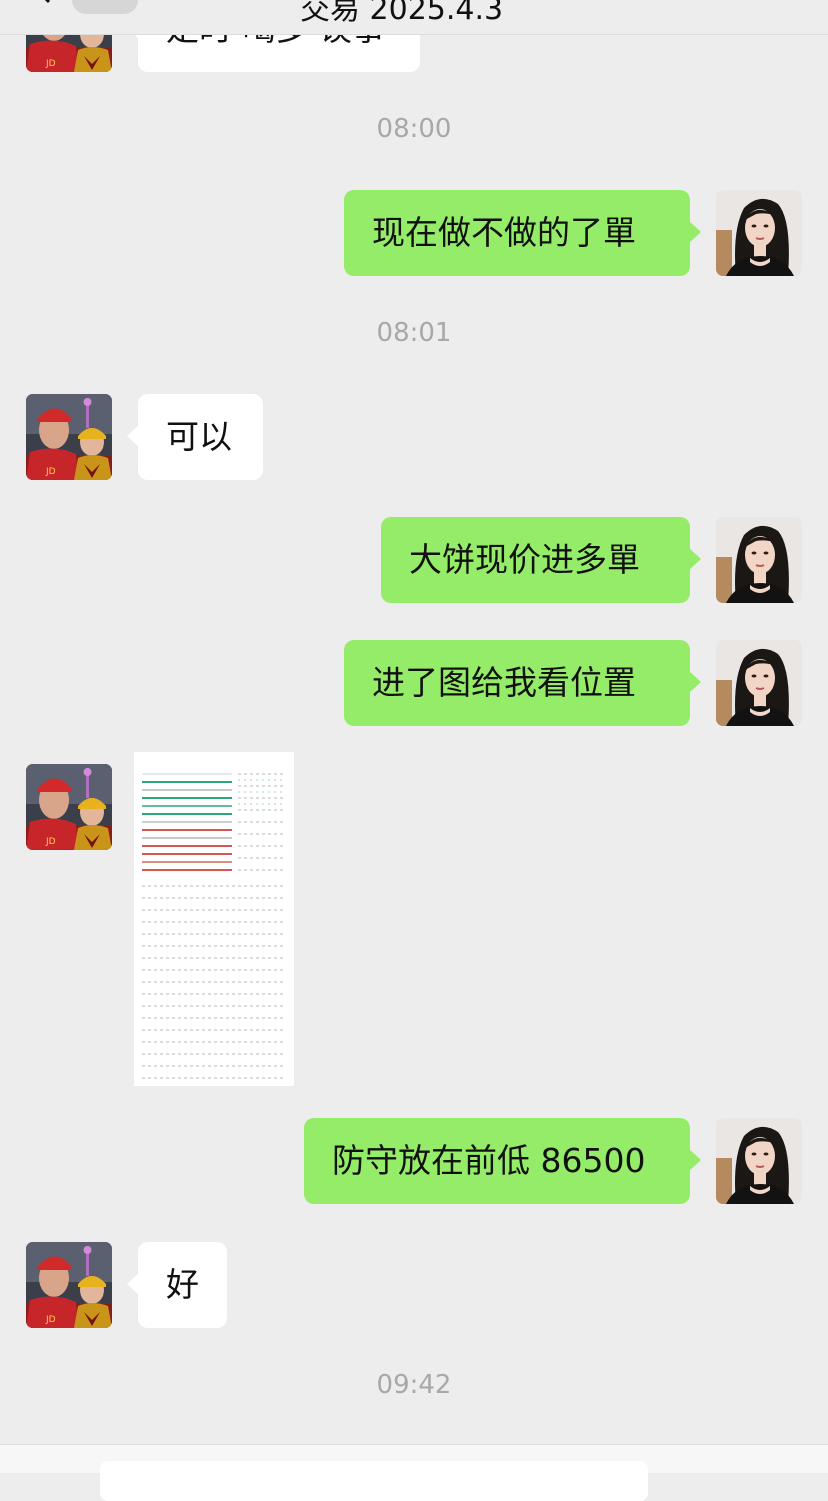 The height and width of the screenshot is (1501, 828). What do you see at coordinates (182, 1284) in the screenshot?
I see `message-text: 好` at bounding box center [182, 1284].